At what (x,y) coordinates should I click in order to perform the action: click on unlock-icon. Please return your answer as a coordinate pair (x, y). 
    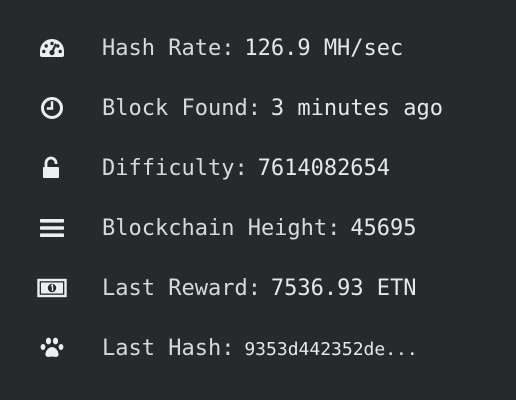
    Looking at the image, I should click on (52, 168).